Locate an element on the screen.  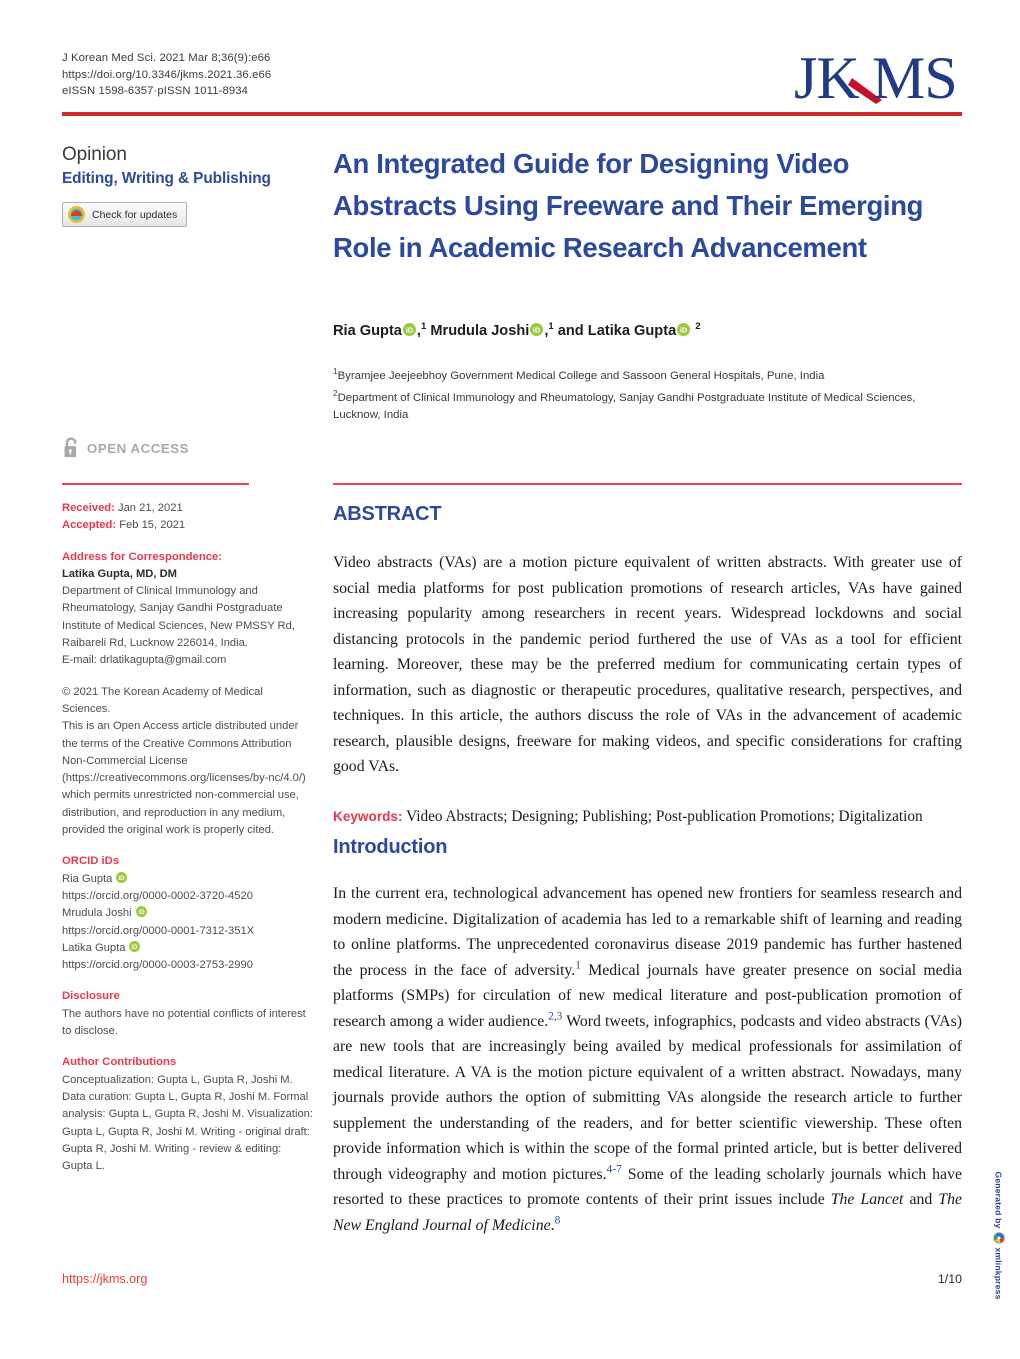
open-access-label: OPEN ACCESS is located at coordinates (138, 448).